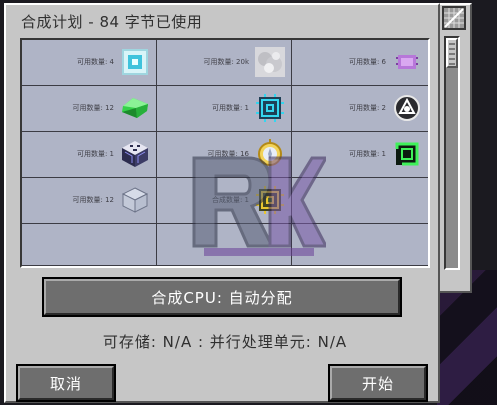  I want to click on cell-label: 可用数量: 20k, so click(226, 62).